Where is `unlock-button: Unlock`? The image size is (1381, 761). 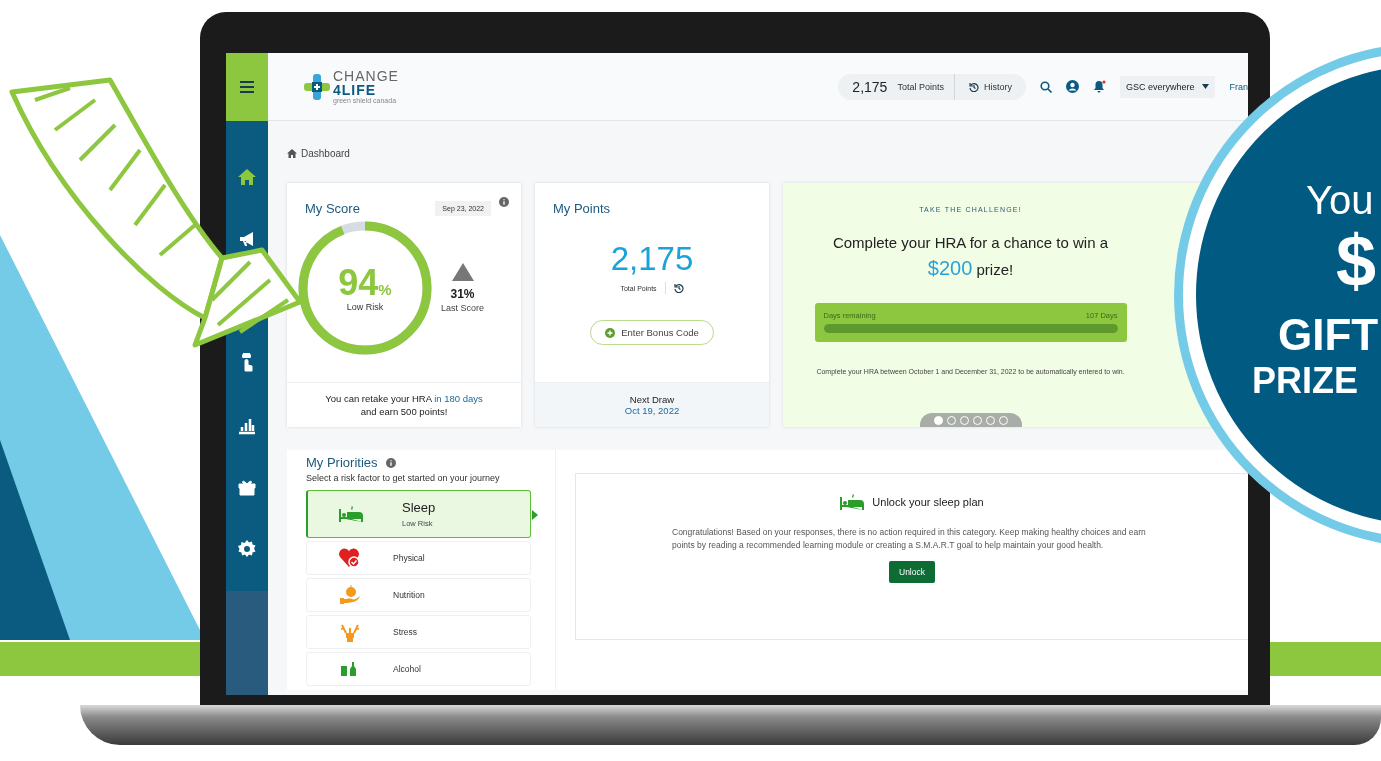
unlock-button: Unlock is located at coordinates (912, 572).